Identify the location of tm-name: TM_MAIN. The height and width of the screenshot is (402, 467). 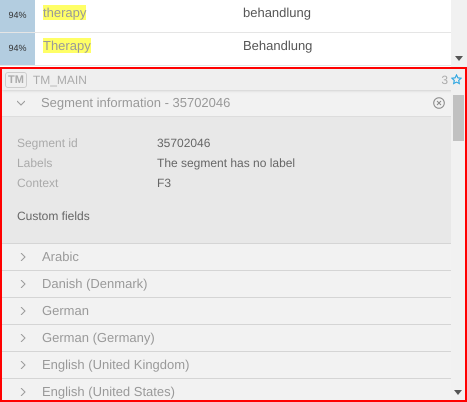
(59, 80).